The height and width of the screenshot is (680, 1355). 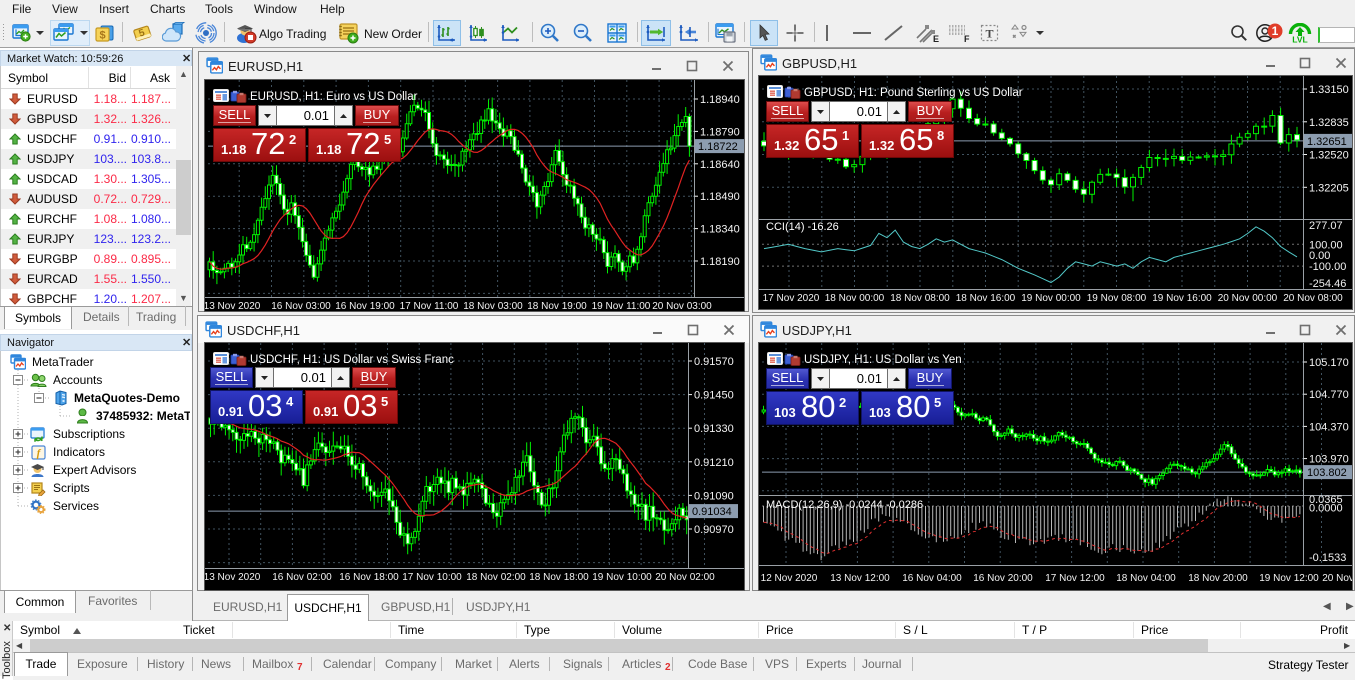 I want to click on svg-text: E, so click(x=936, y=39).